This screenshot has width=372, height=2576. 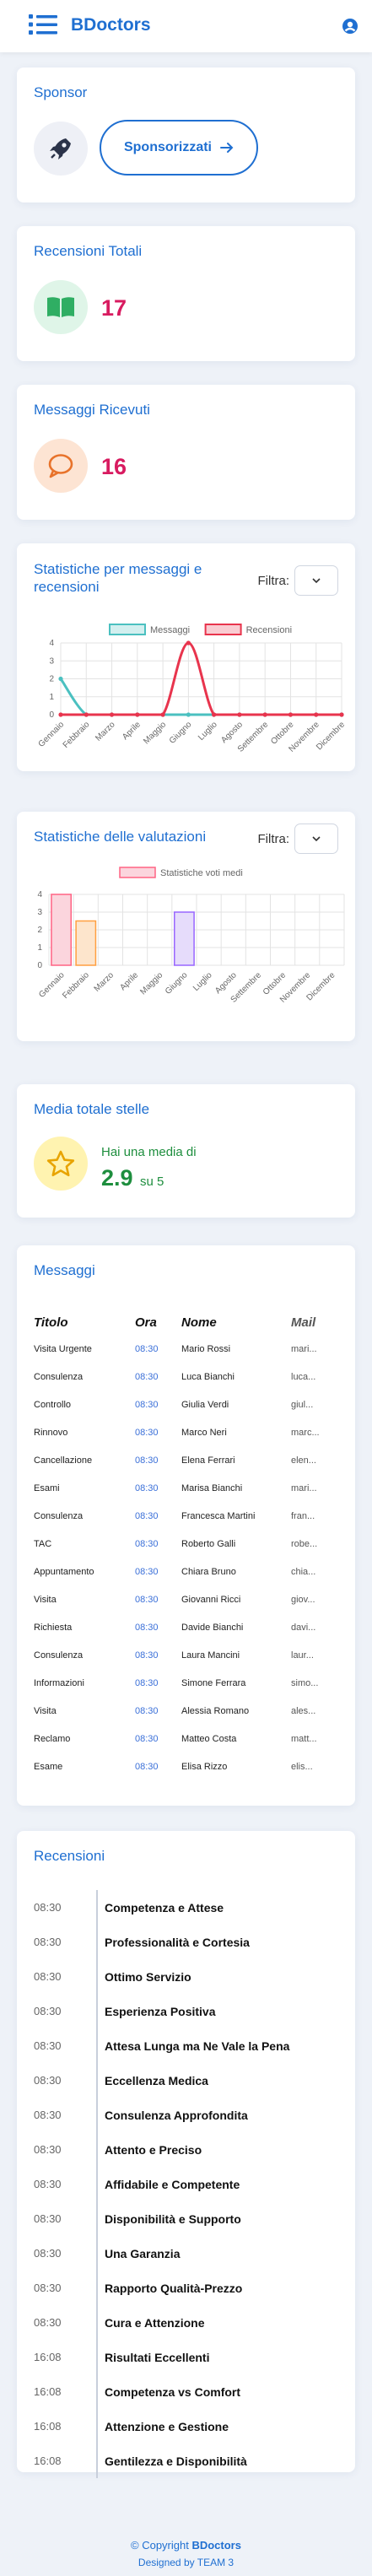 I want to click on review-title: Attenzione e Gestione, so click(x=221, y=2426).